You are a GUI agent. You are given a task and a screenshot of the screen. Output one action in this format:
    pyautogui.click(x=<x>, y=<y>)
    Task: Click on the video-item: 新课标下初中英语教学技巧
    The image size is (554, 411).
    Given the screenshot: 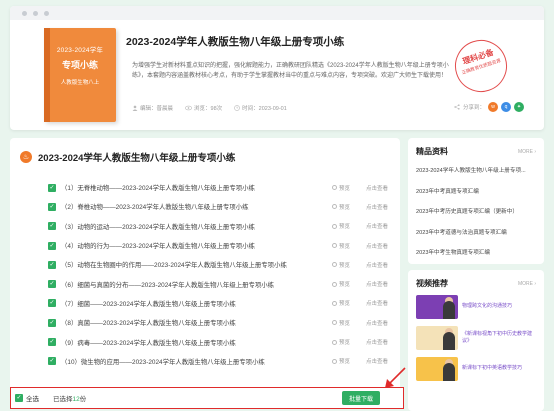 What is the action you would take?
    pyautogui.click(x=476, y=368)
    